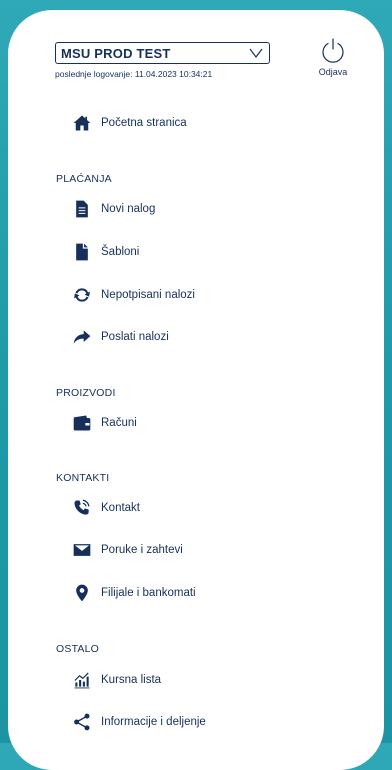  I want to click on map-pin-icon, so click(82, 593).